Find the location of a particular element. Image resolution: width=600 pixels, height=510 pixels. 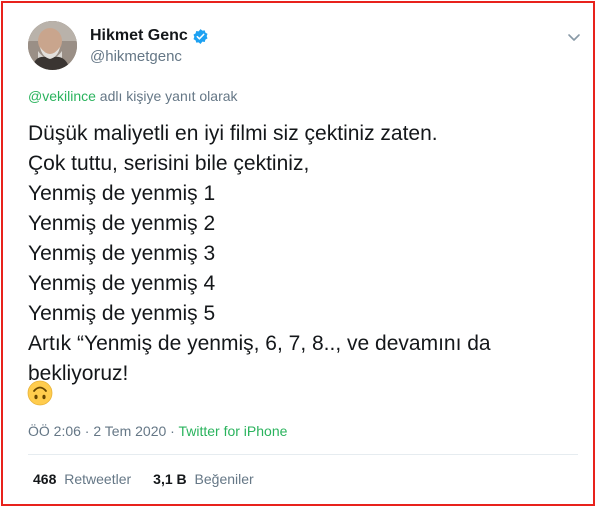

tweet-header: Hikmet Genc @hikmetgenc is located at coordinates (308, 47).